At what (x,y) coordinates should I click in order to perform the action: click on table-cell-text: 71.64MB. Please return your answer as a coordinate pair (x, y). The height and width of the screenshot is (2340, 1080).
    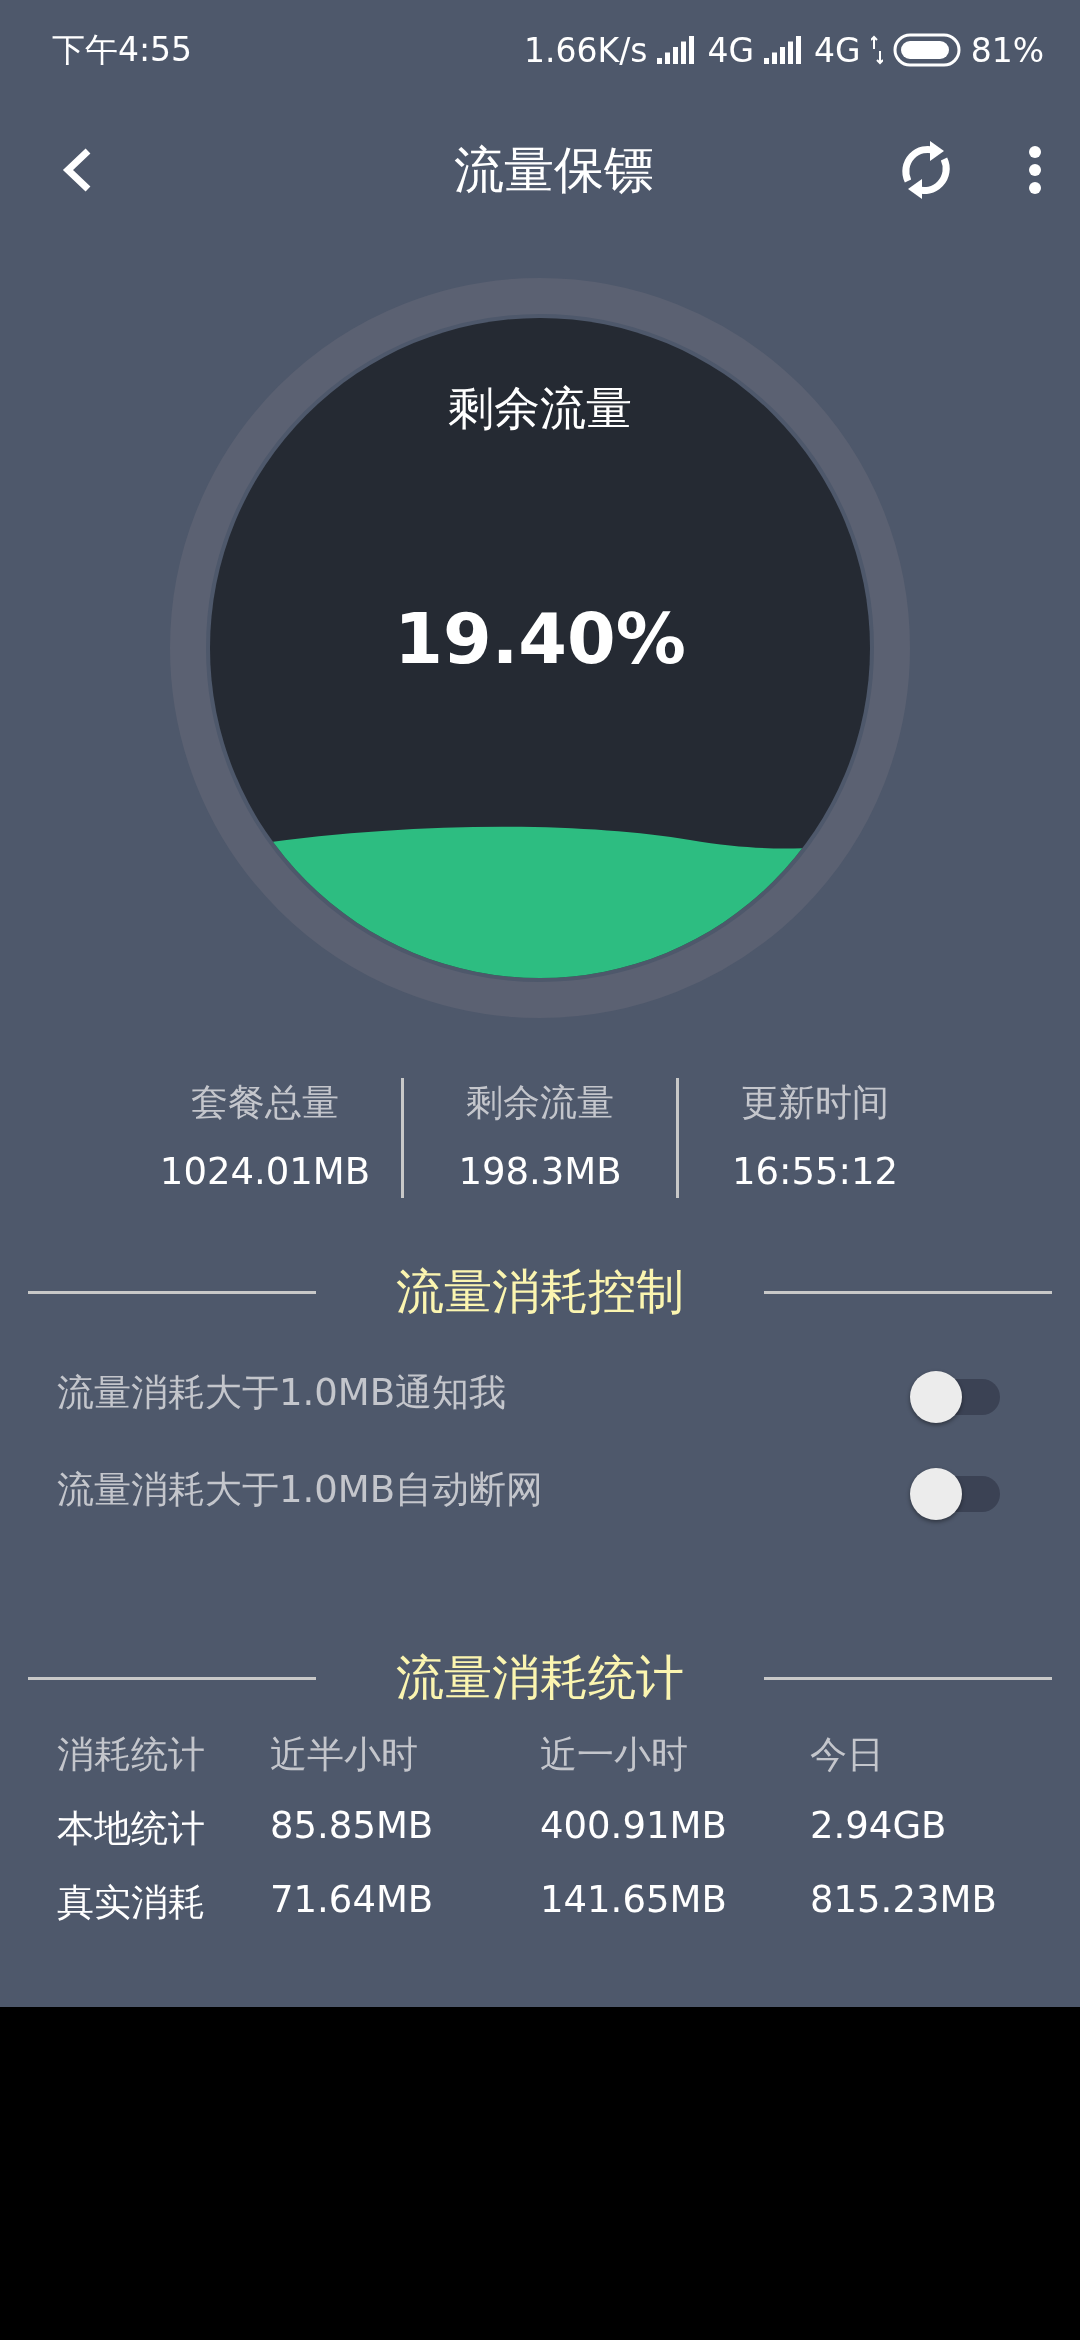
    Looking at the image, I should click on (352, 1900).